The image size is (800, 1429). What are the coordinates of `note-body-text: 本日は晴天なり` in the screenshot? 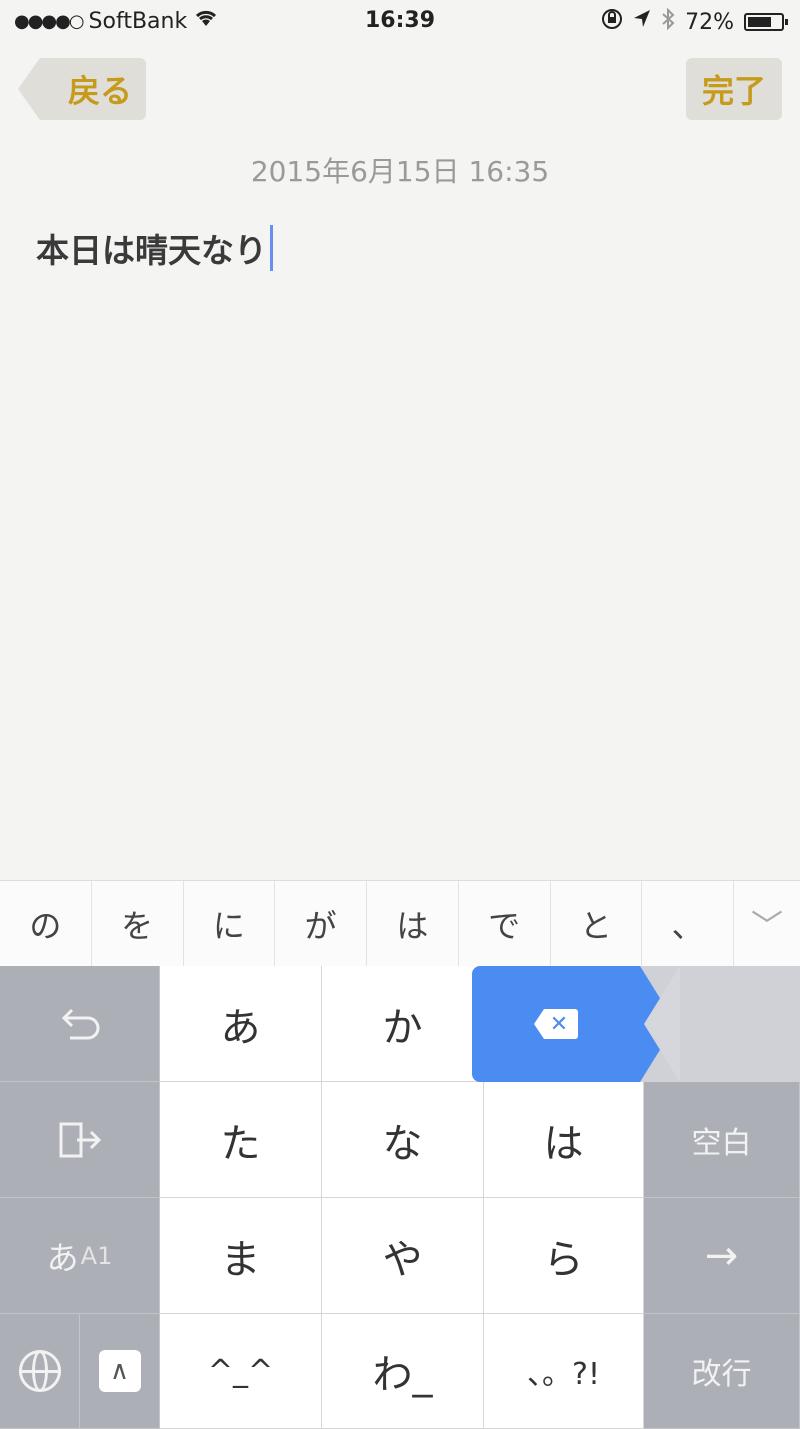 It's located at (151, 250).